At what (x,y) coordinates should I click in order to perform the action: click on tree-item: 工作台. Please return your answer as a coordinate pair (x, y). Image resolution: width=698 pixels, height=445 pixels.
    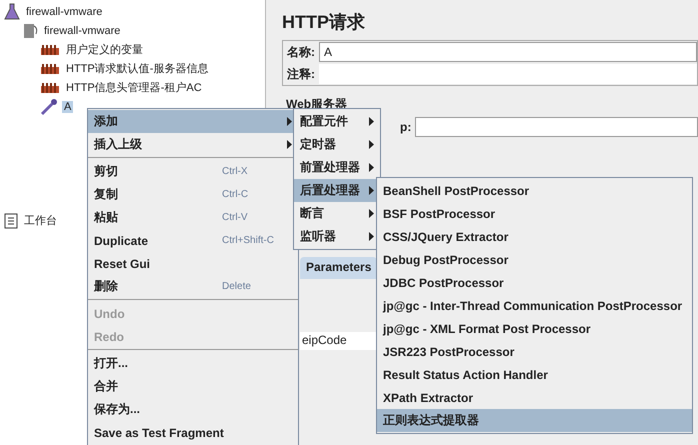
    Looking at the image, I should click on (40, 220).